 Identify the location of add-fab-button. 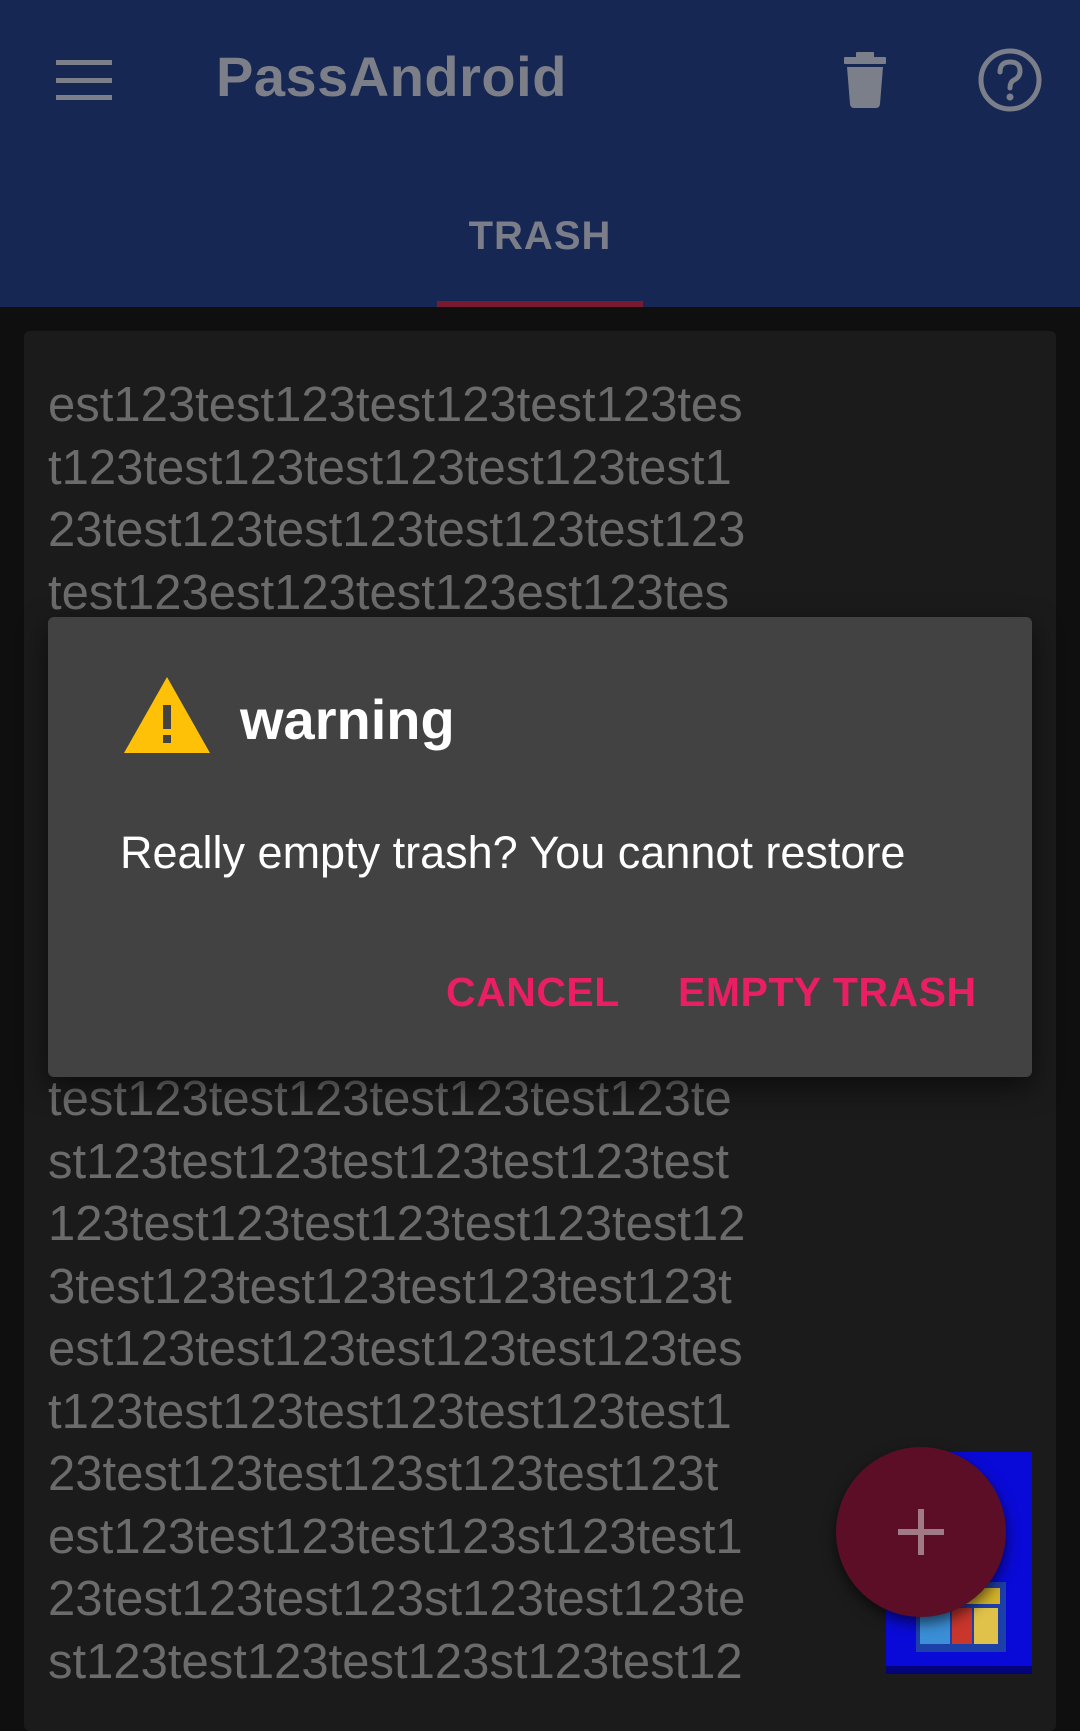
(921, 1532).